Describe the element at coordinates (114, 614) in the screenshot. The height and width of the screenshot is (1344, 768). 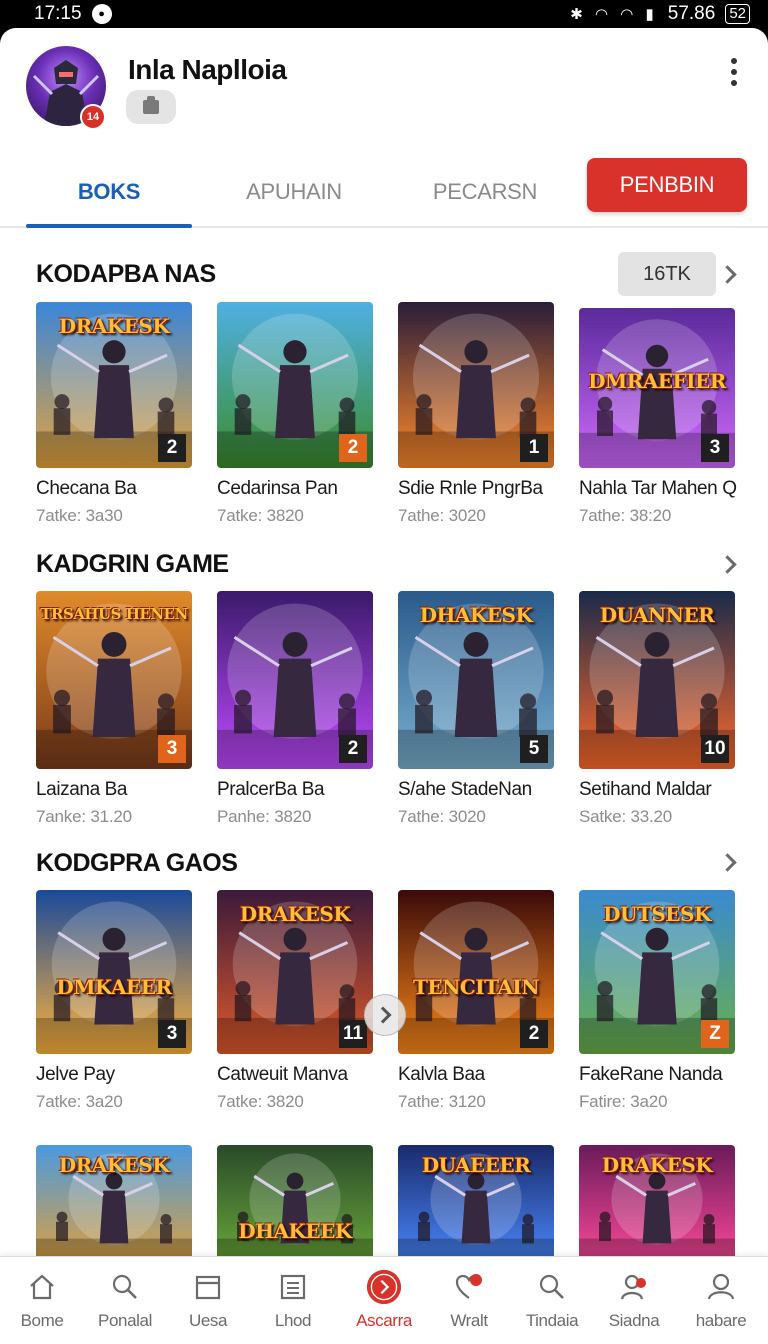
I see `game-logo-text: TRSAHUS HENEN` at that location.